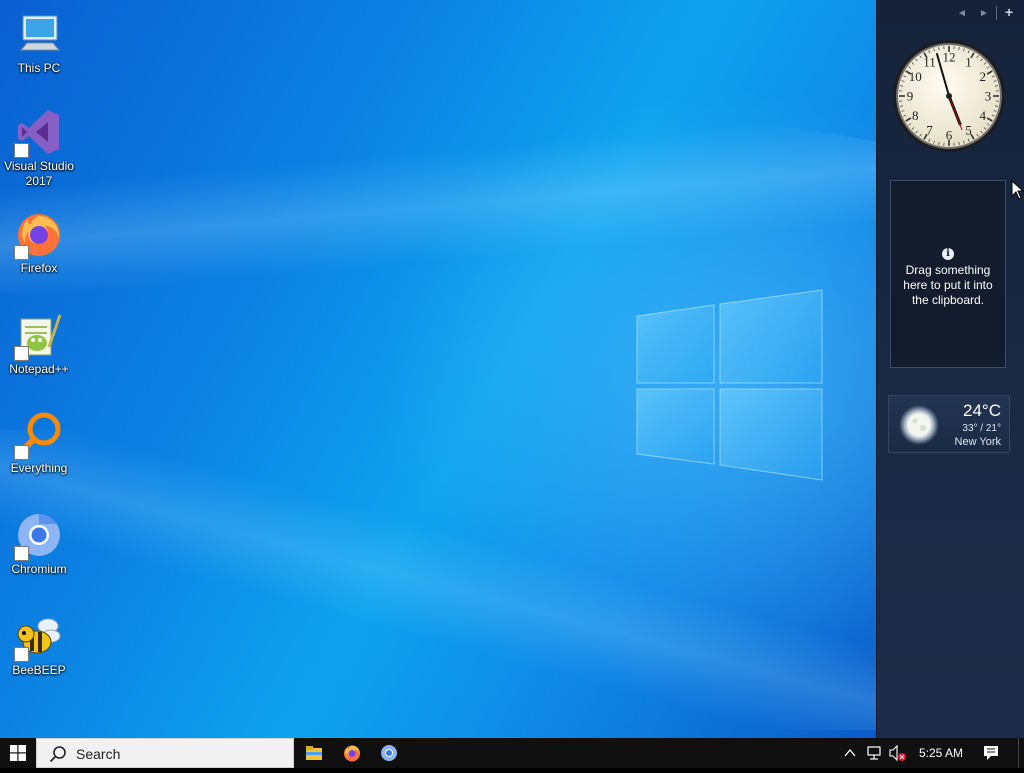 This screenshot has width=1024, height=773. What do you see at coordinates (39, 434) in the screenshot?
I see `magnifier-everything-icon` at bounding box center [39, 434].